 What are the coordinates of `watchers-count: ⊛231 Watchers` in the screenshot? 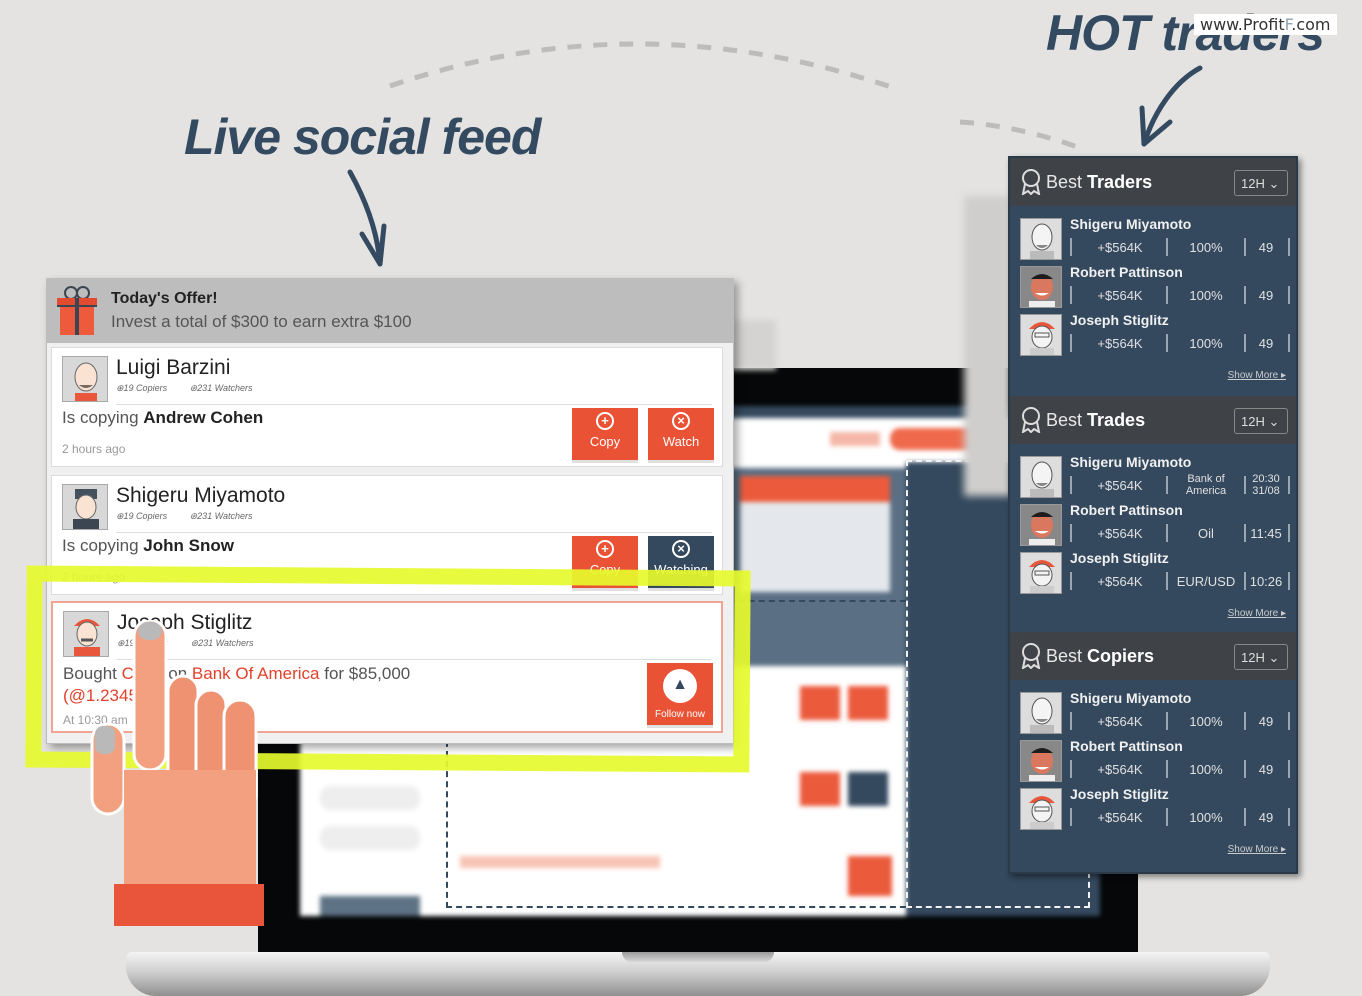 It's located at (221, 388).